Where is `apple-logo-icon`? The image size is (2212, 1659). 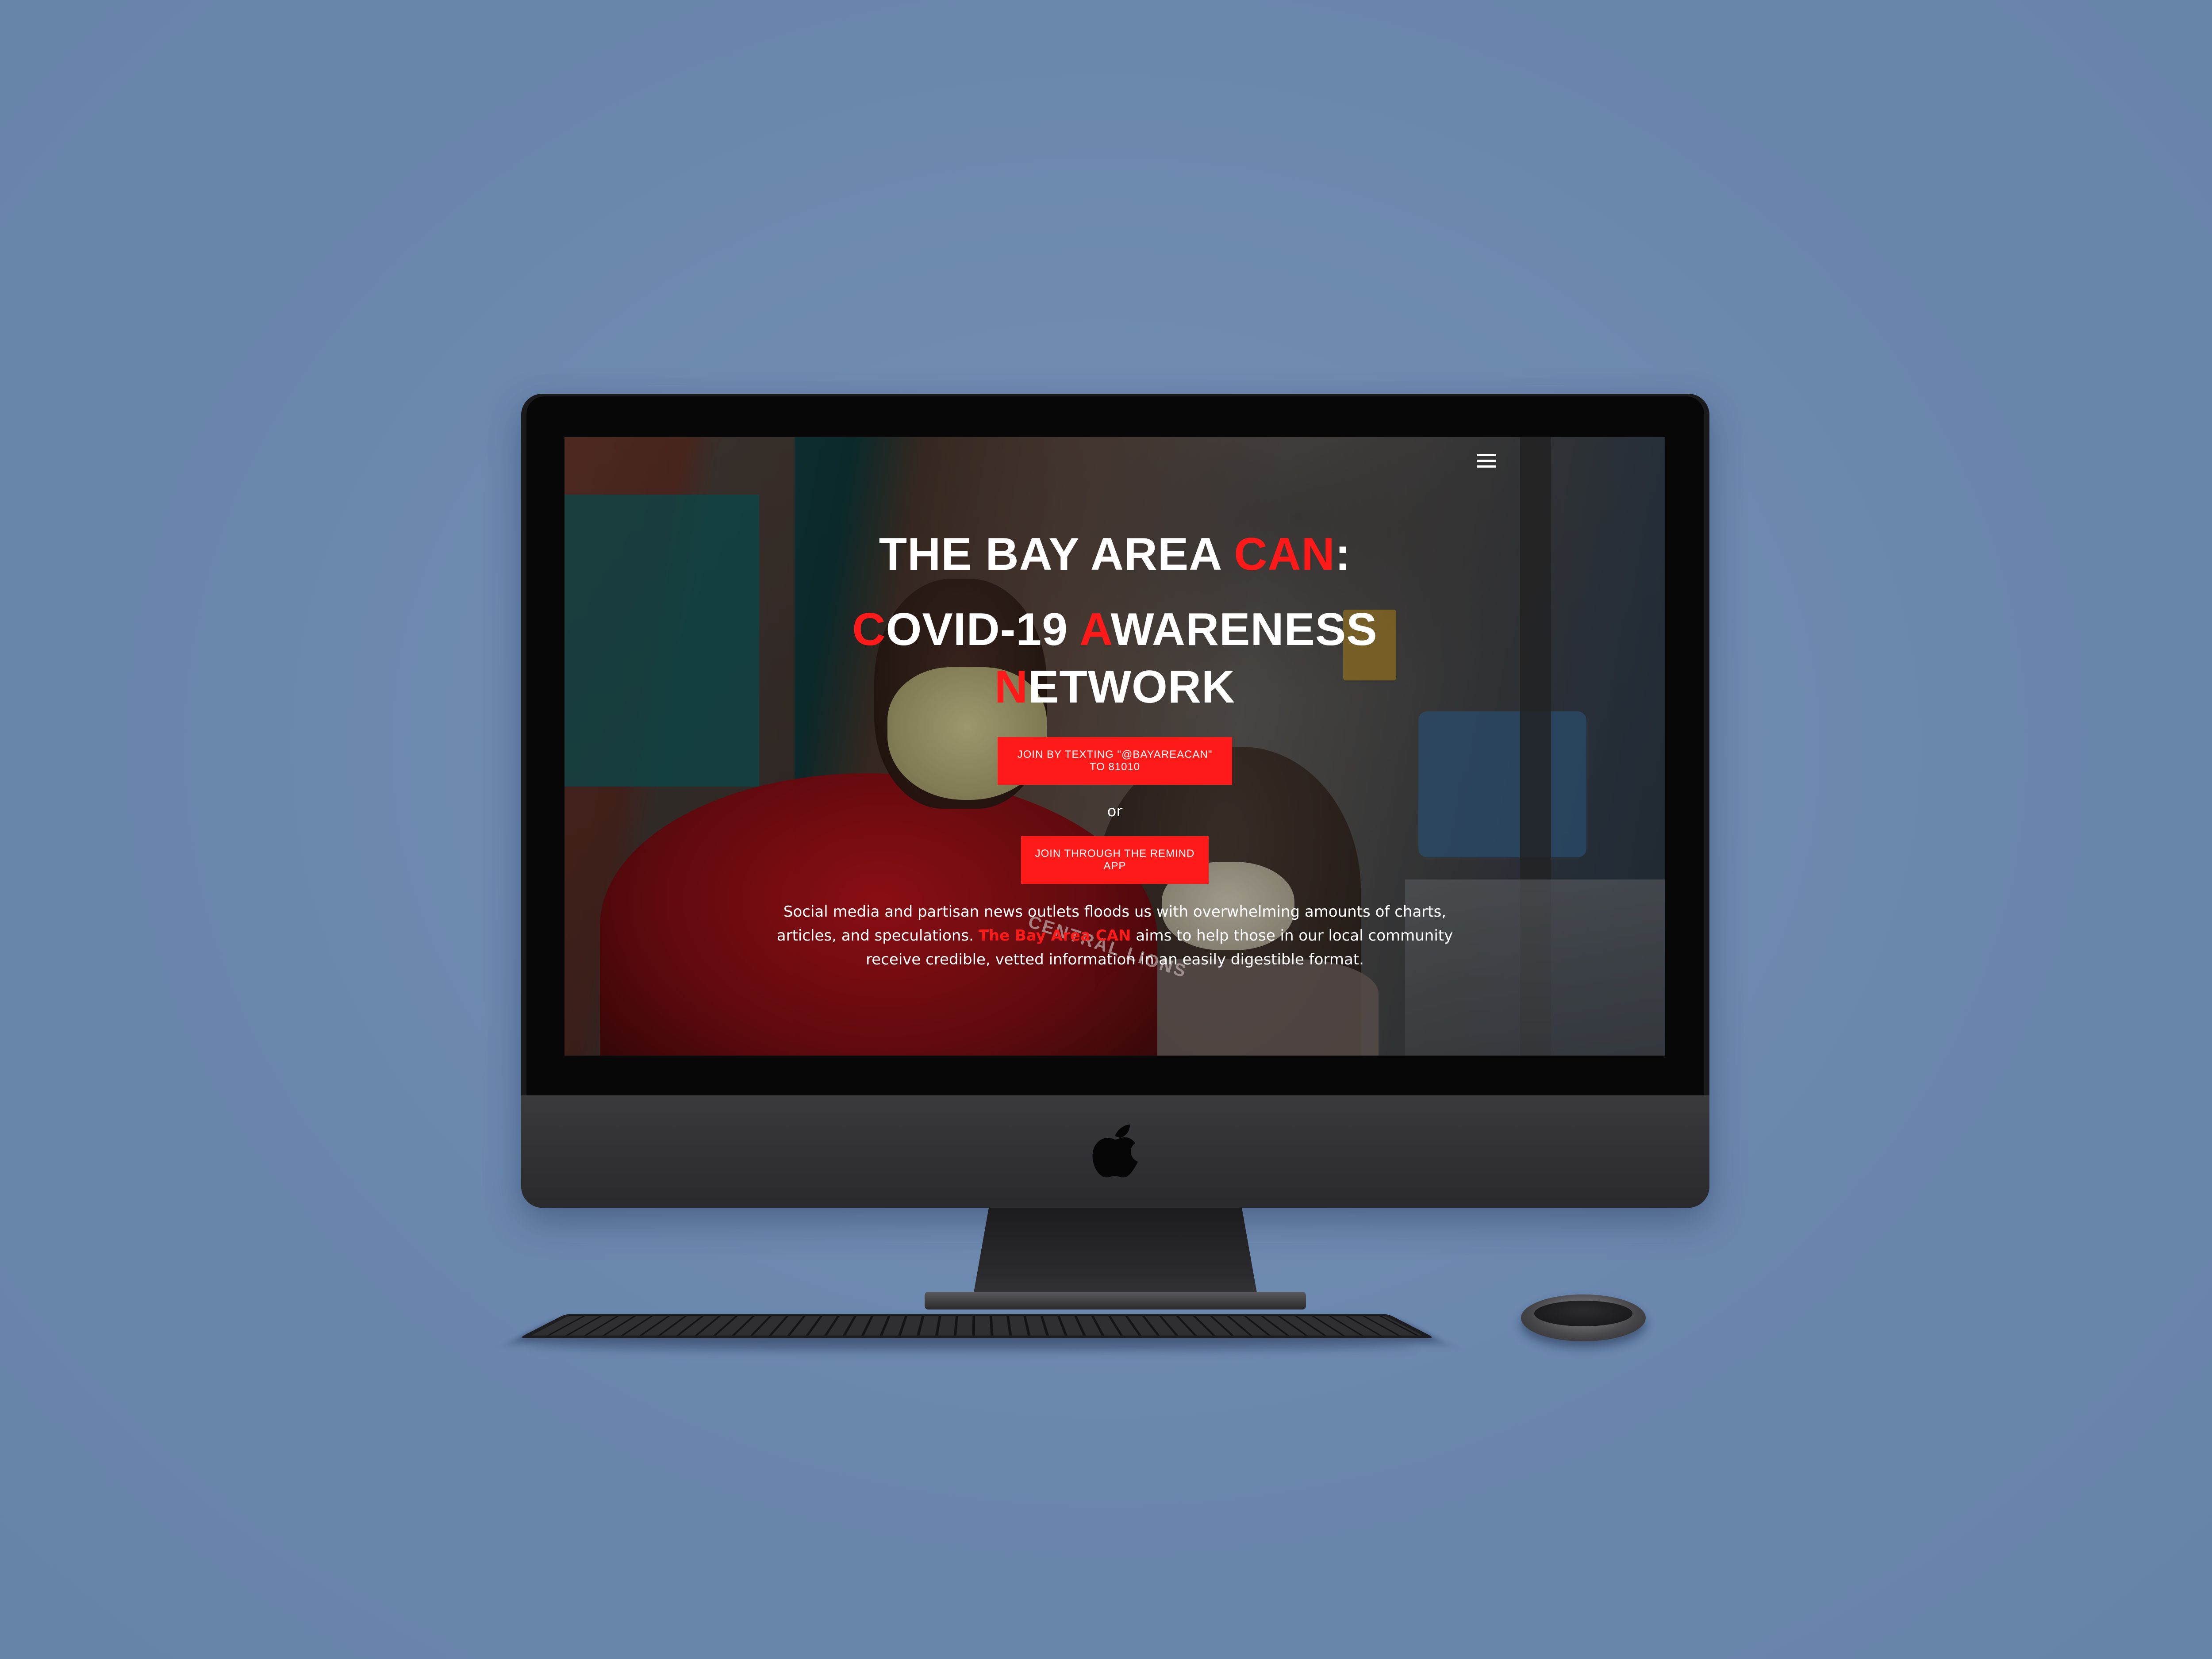
apple-logo-icon is located at coordinates (1115, 1152).